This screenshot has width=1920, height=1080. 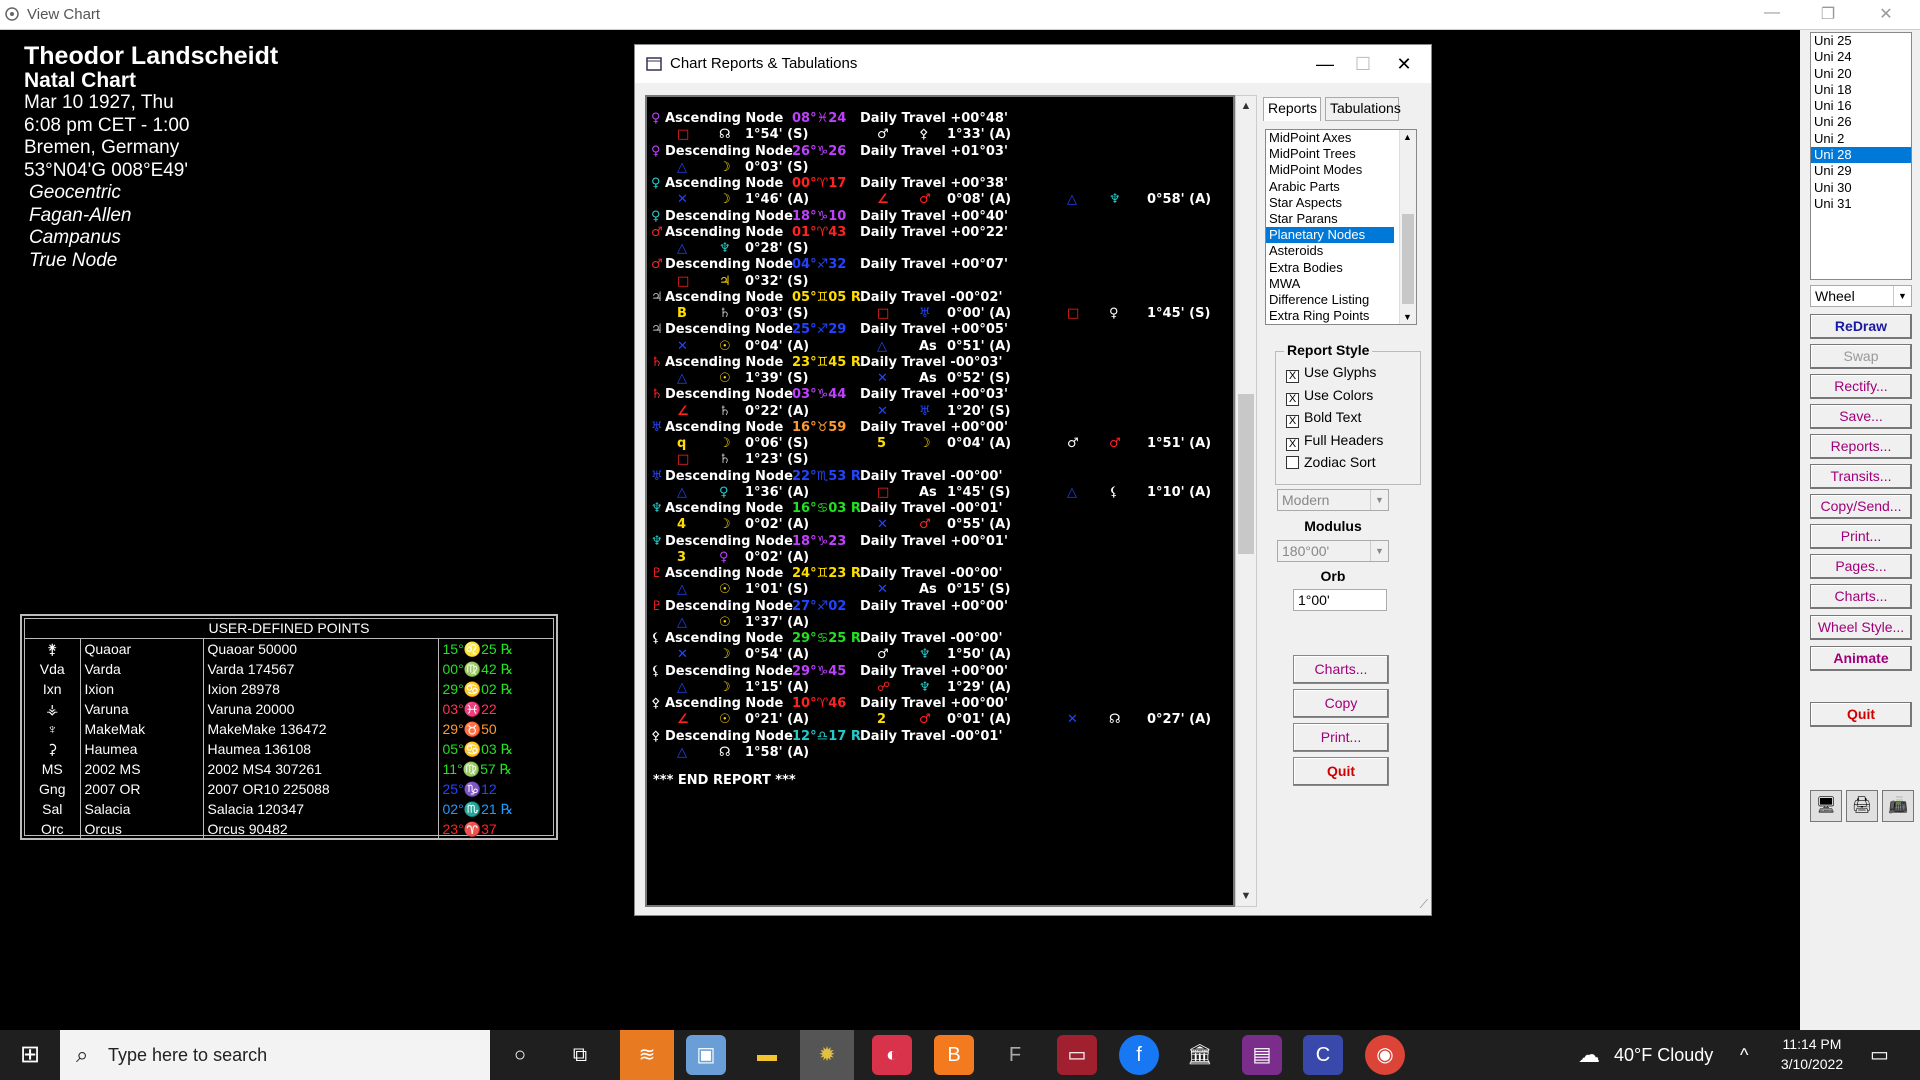 I want to click on restore-icon: ❐, so click(x=1828, y=15).